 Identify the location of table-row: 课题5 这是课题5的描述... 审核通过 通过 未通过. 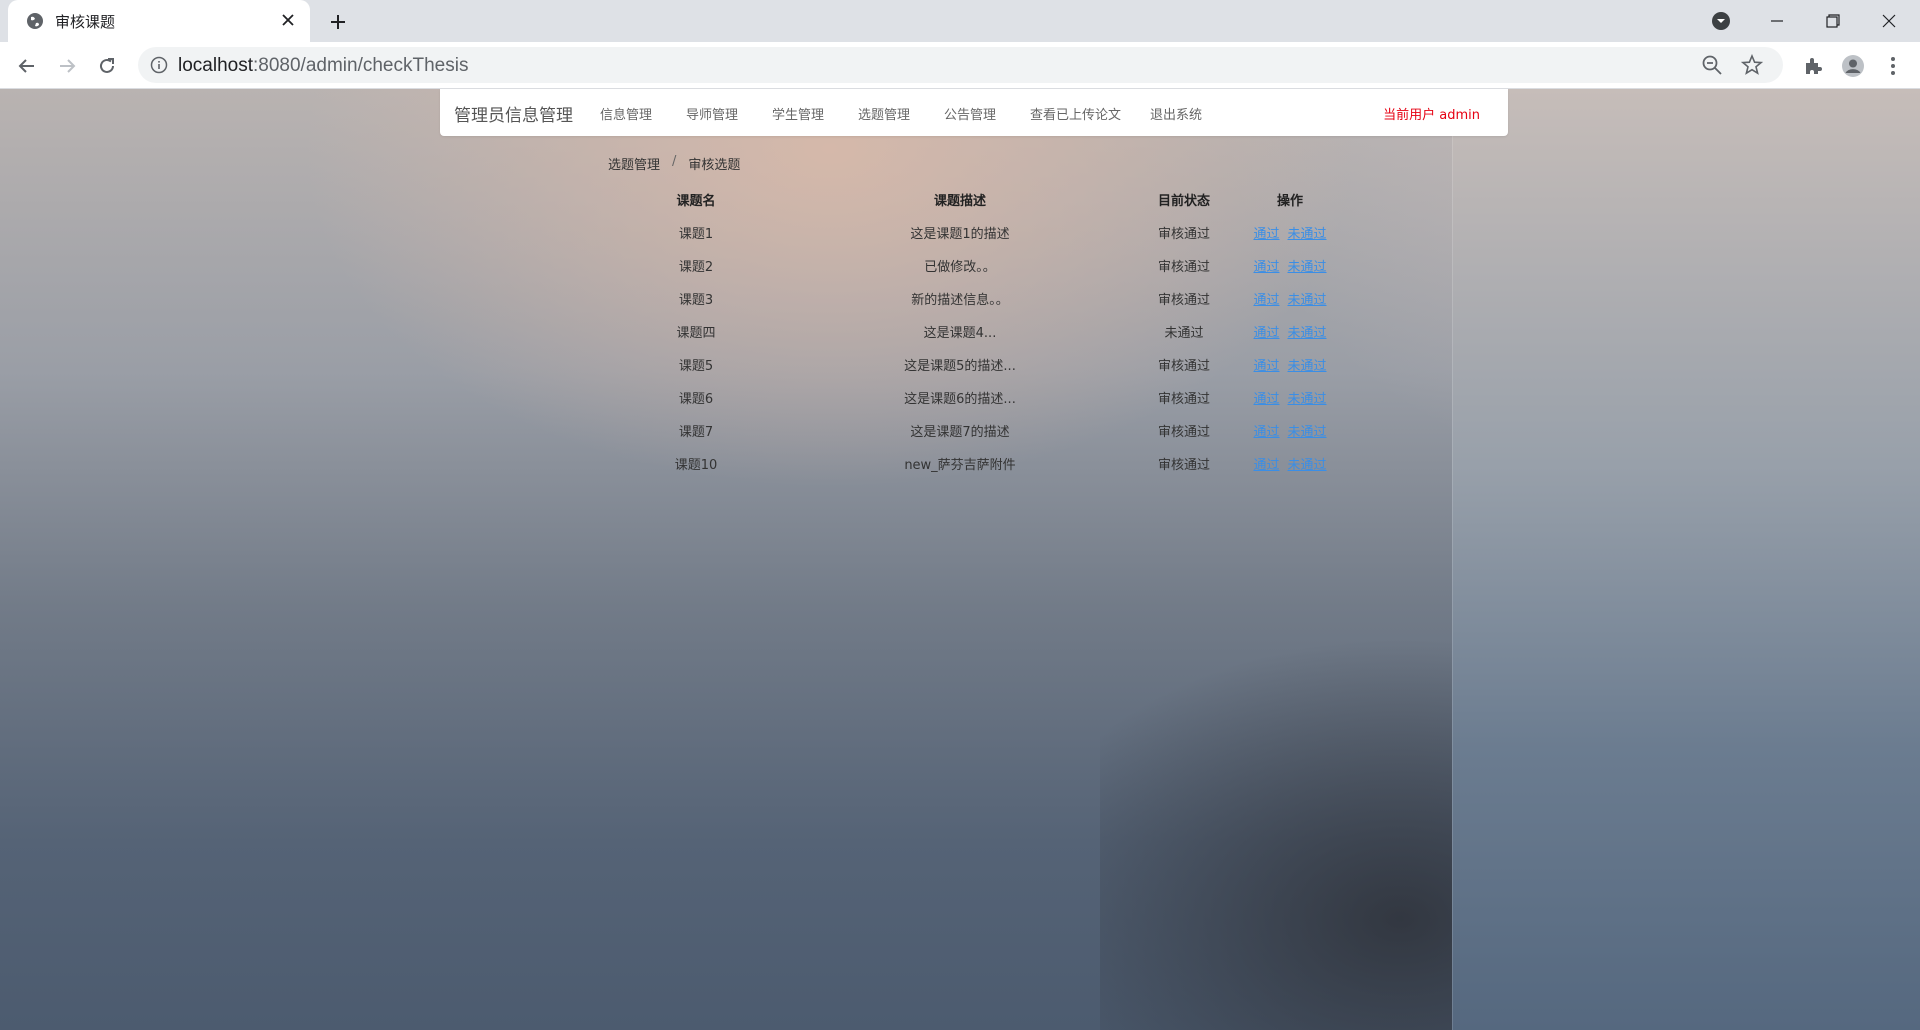
(963, 366).